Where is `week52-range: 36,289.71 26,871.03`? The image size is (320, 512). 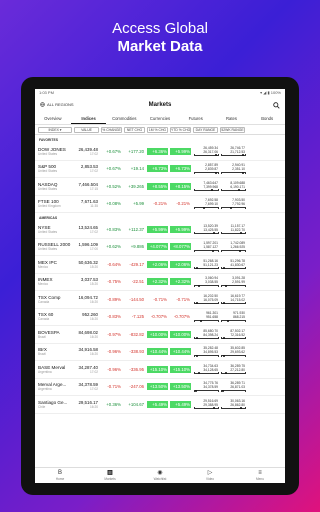
week52-range: 36,289.71 26,871.03 is located at coordinates (232, 386).